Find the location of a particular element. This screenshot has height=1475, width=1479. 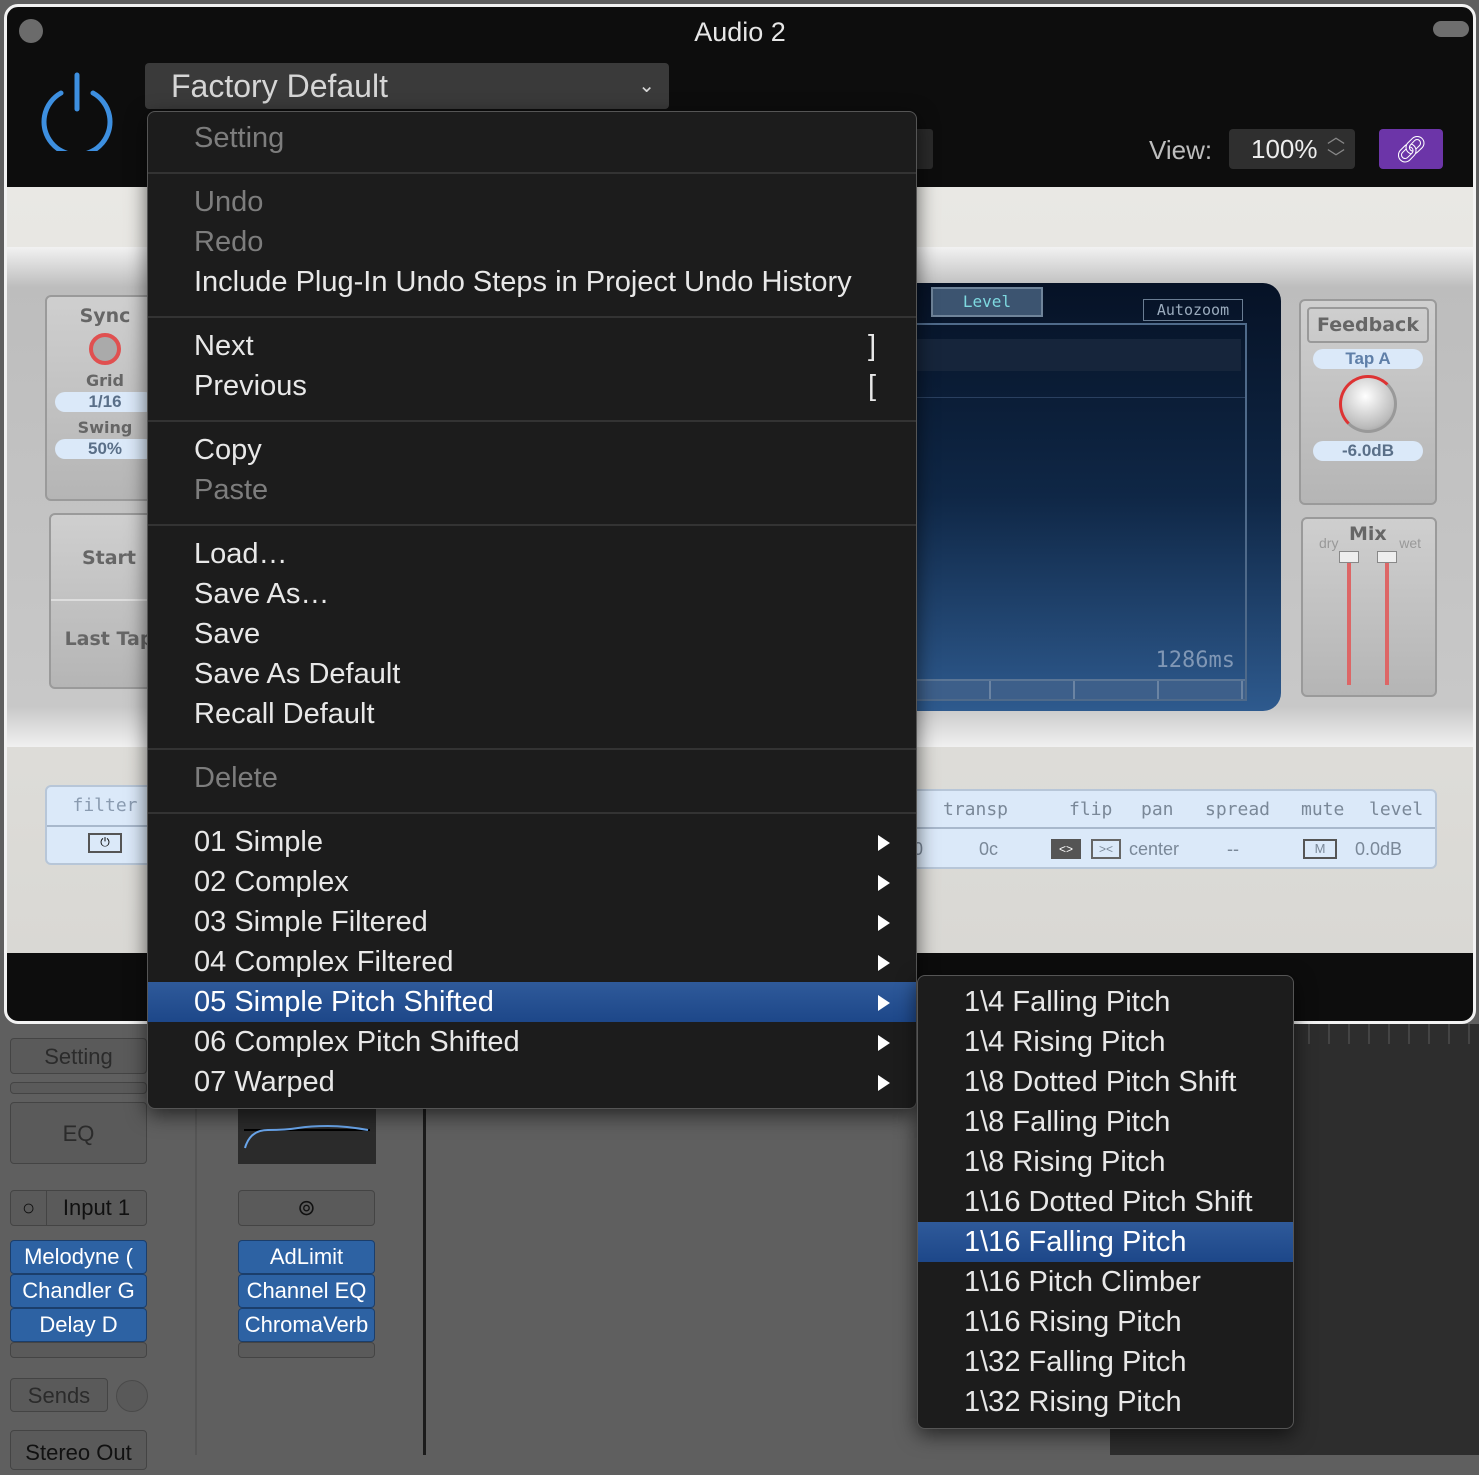

view-label: View: is located at coordinates (1181, 150).